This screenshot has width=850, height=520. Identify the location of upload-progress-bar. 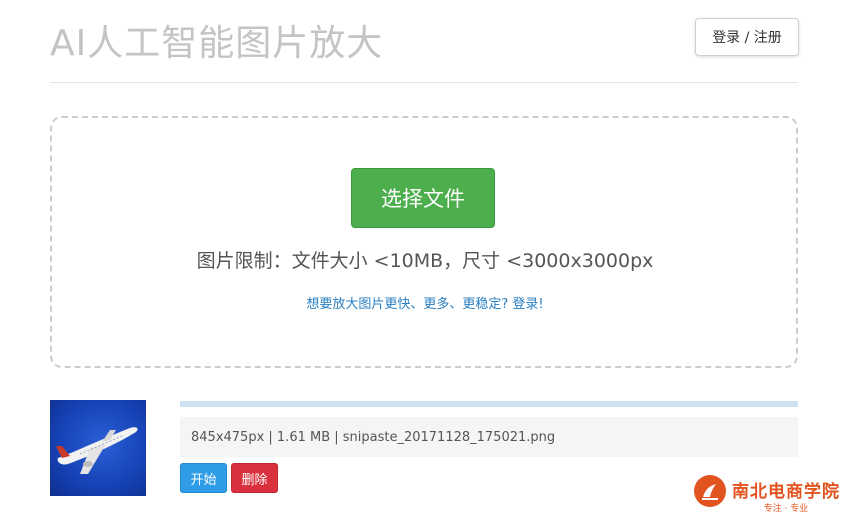
(489, 404).